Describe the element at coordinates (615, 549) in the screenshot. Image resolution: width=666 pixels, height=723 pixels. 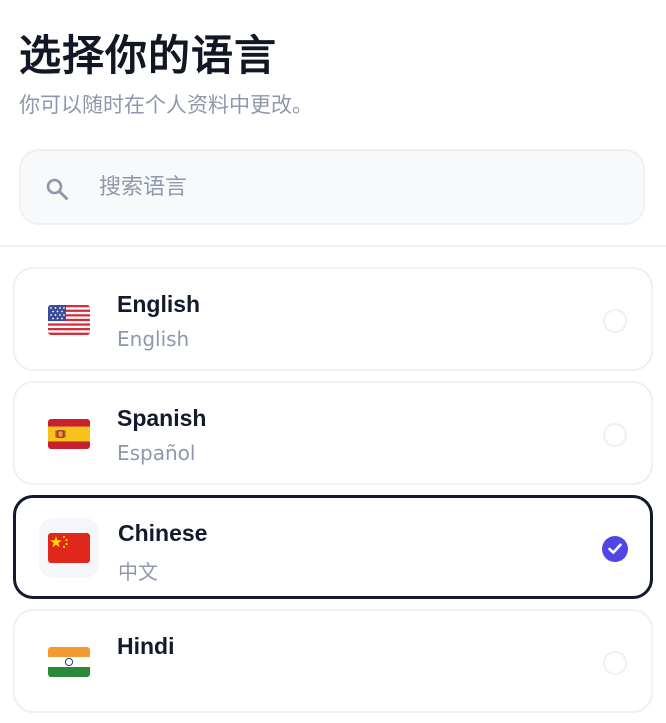
I see `checkmark-icon` at that location.